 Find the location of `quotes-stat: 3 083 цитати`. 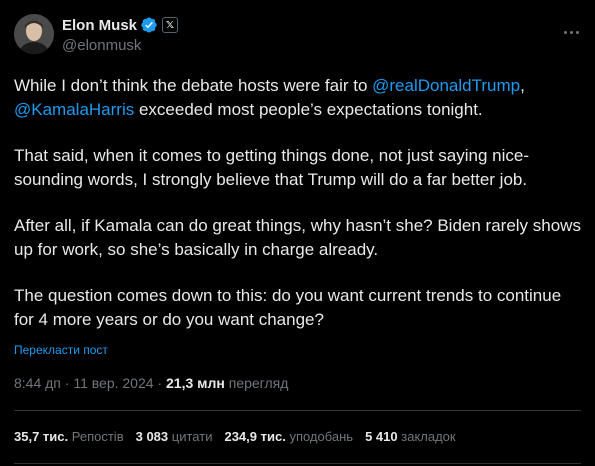

quotes-stat: 3 083 цитати is located at coordinates (174, 436).